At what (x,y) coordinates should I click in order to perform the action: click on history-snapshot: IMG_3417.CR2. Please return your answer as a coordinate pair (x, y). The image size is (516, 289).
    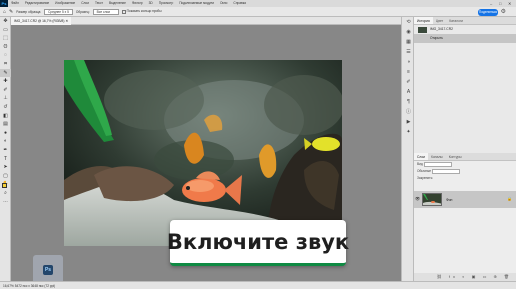
    Looking at the image, I should click on (465, 29).